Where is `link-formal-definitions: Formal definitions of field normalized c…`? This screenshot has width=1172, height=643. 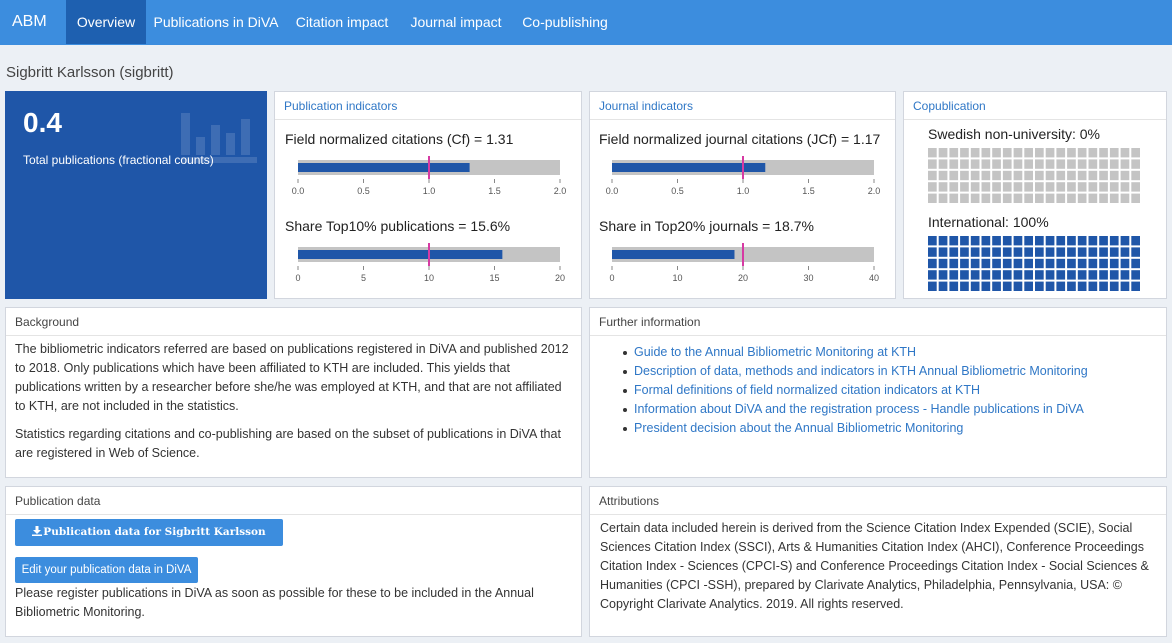
link-formal-definitions: Formal definitions of field normalized c… is located at coordinates (855, 390).